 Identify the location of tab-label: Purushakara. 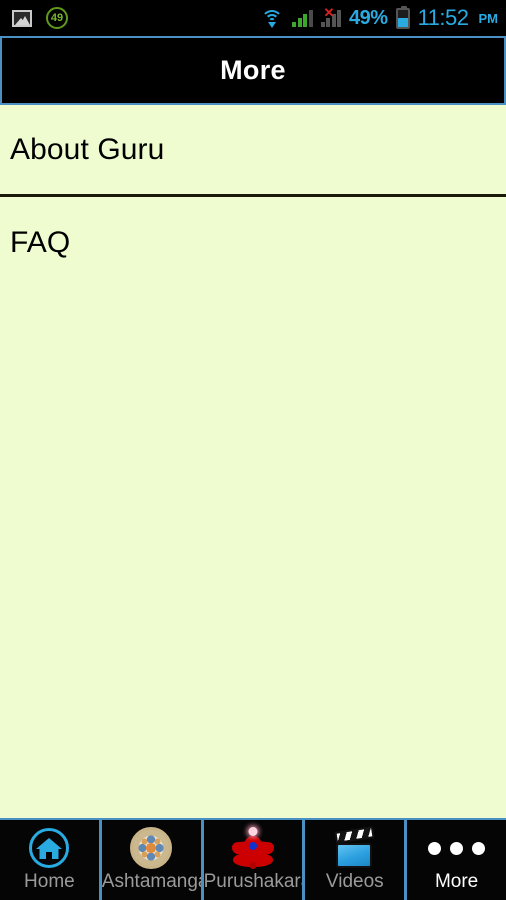
(253, 882).